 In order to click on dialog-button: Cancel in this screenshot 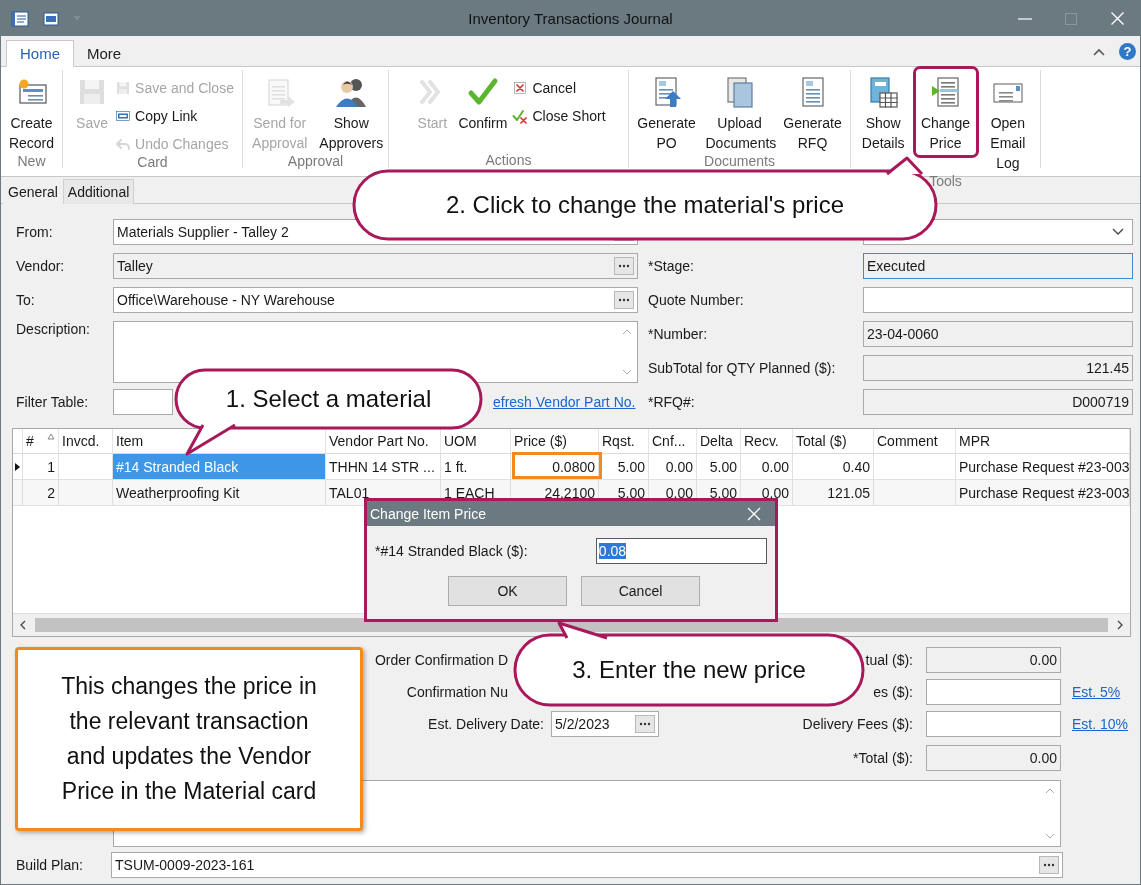, I will do `click(640, 591)`.